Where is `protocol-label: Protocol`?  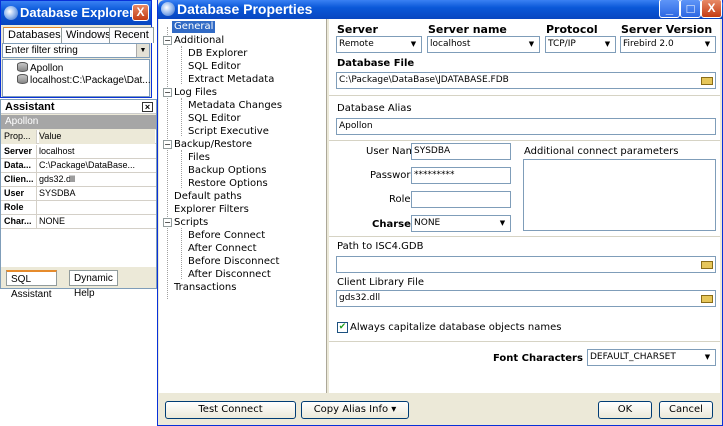
protocol-label: Protocol is located at coordinates (572, 29).